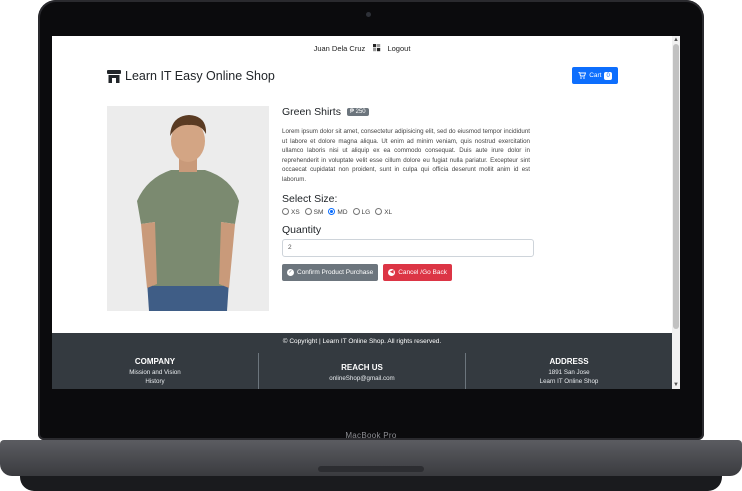 This screenshot has width=742, height=491. I want to click on size-option-lg: LG, so click(361, 211).